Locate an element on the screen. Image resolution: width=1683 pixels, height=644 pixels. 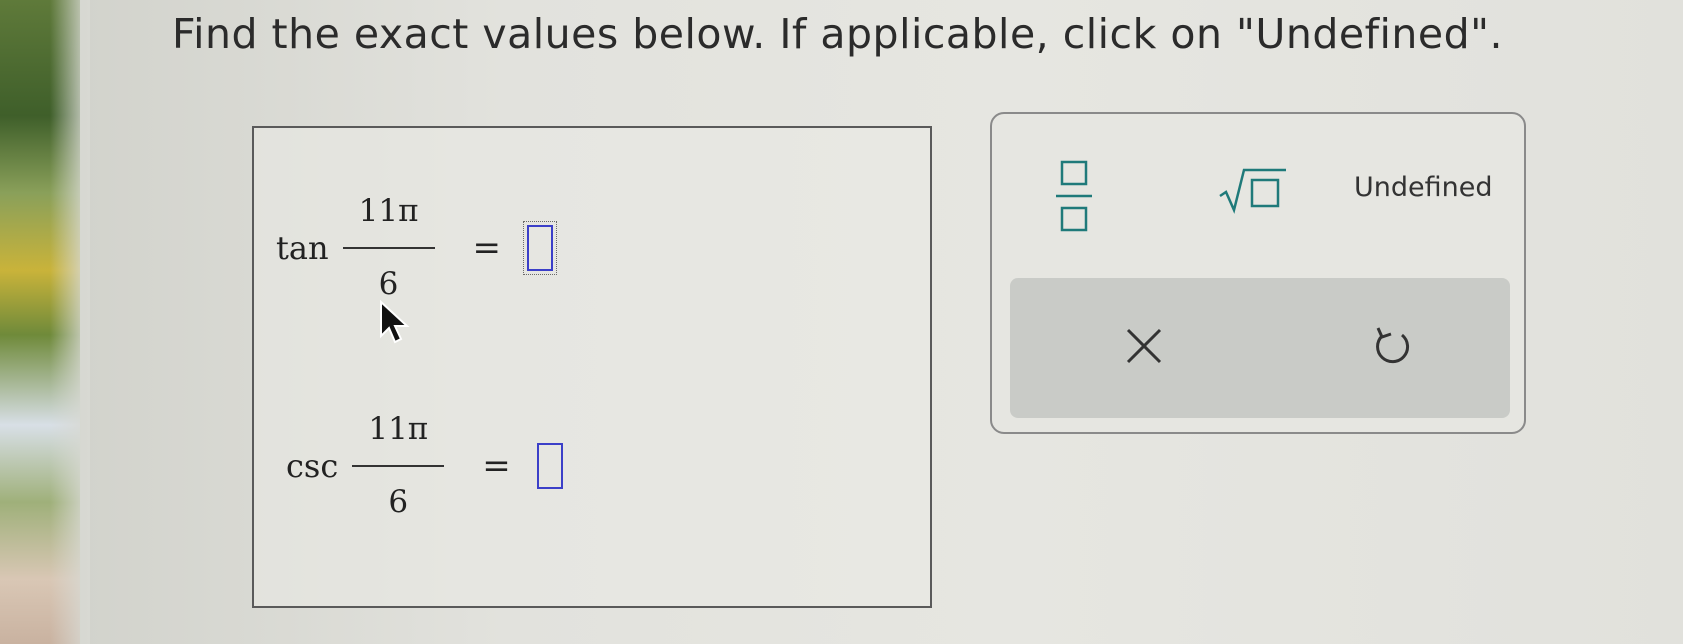
function-name: tan is located at coordinates (302, 248).